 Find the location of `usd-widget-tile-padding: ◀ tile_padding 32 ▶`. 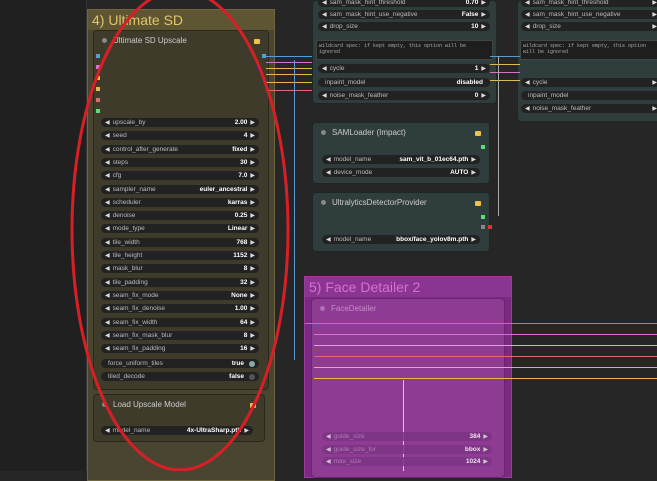

usd-widget-tile-padding: ◀ tile_padding 32 ▶ is located at coordinates (180, 282).